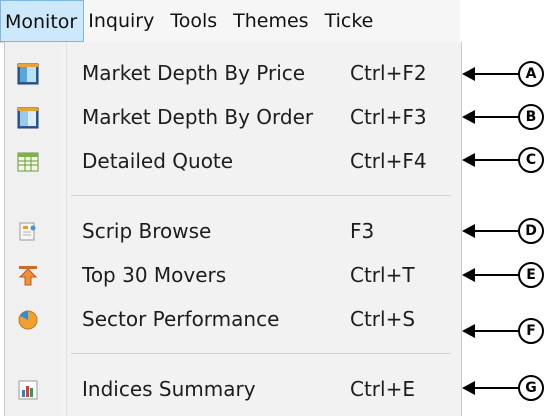 The image size is (553, 416). What do you see at coordinates (28, 390) in the screenshot?
I see `indices-summary-icon` at bounding box center [28, 390].